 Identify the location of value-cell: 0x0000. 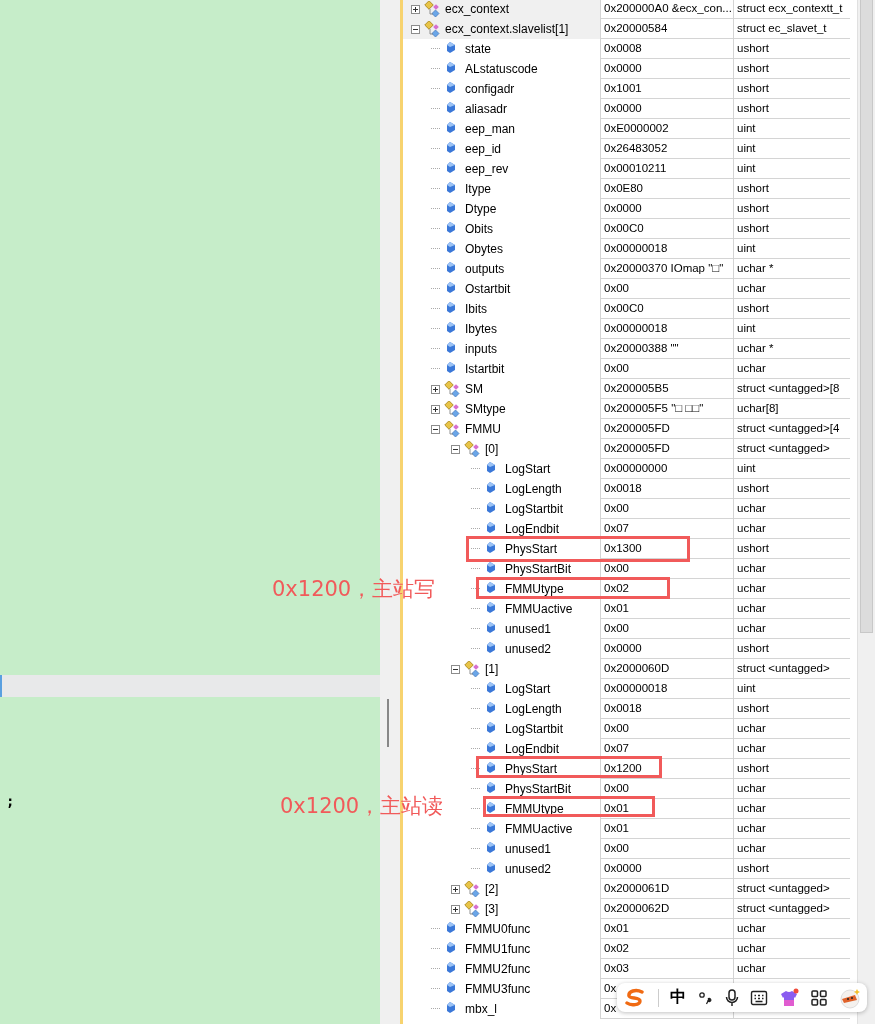
(666, 109).